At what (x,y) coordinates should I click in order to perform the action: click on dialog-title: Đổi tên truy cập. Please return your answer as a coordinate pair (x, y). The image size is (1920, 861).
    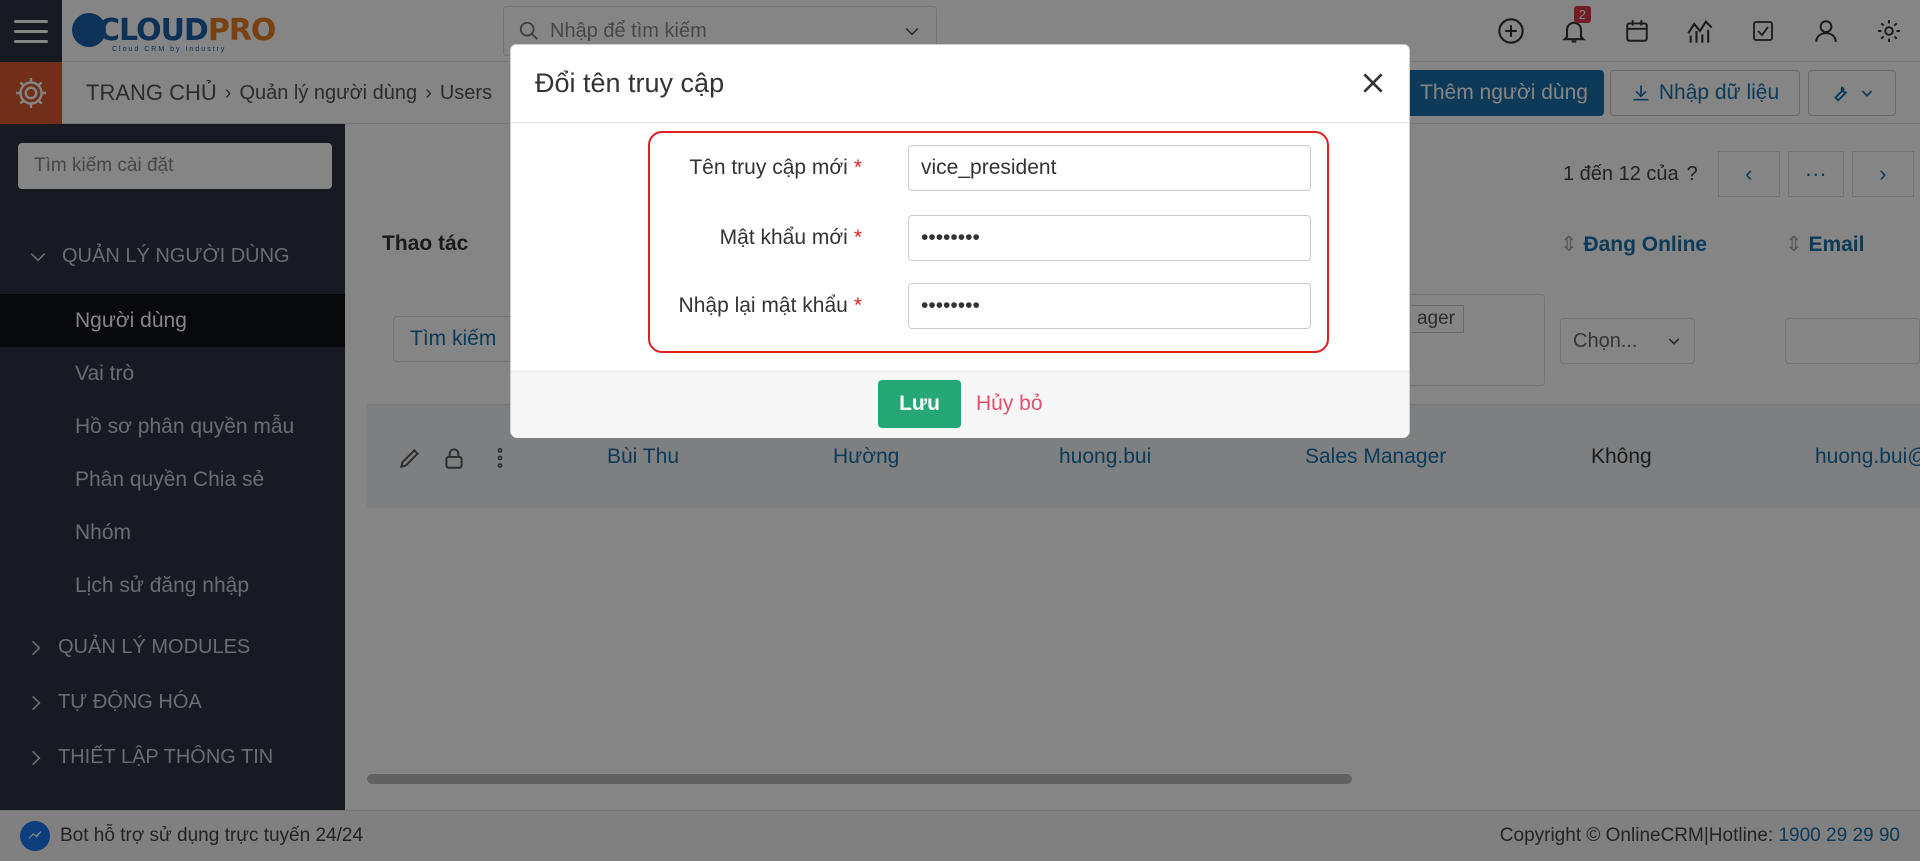
    Looking at the image, I should click on (630, 83).